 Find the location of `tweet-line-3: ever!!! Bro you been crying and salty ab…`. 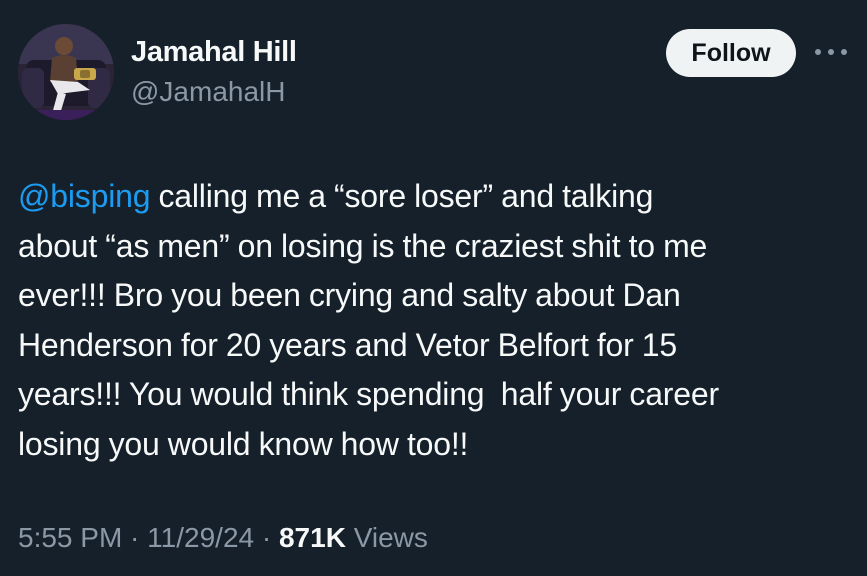

tweet-line-3: ever!!! Bro you been crying and salty ab… is located at coordinates (349, 295).